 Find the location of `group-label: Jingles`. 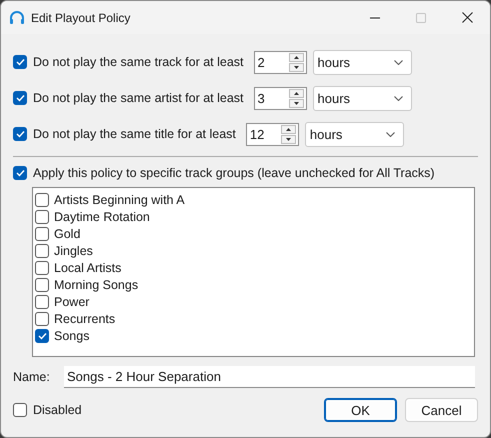

group-label: Jingles is located at coordinates (73, 251).